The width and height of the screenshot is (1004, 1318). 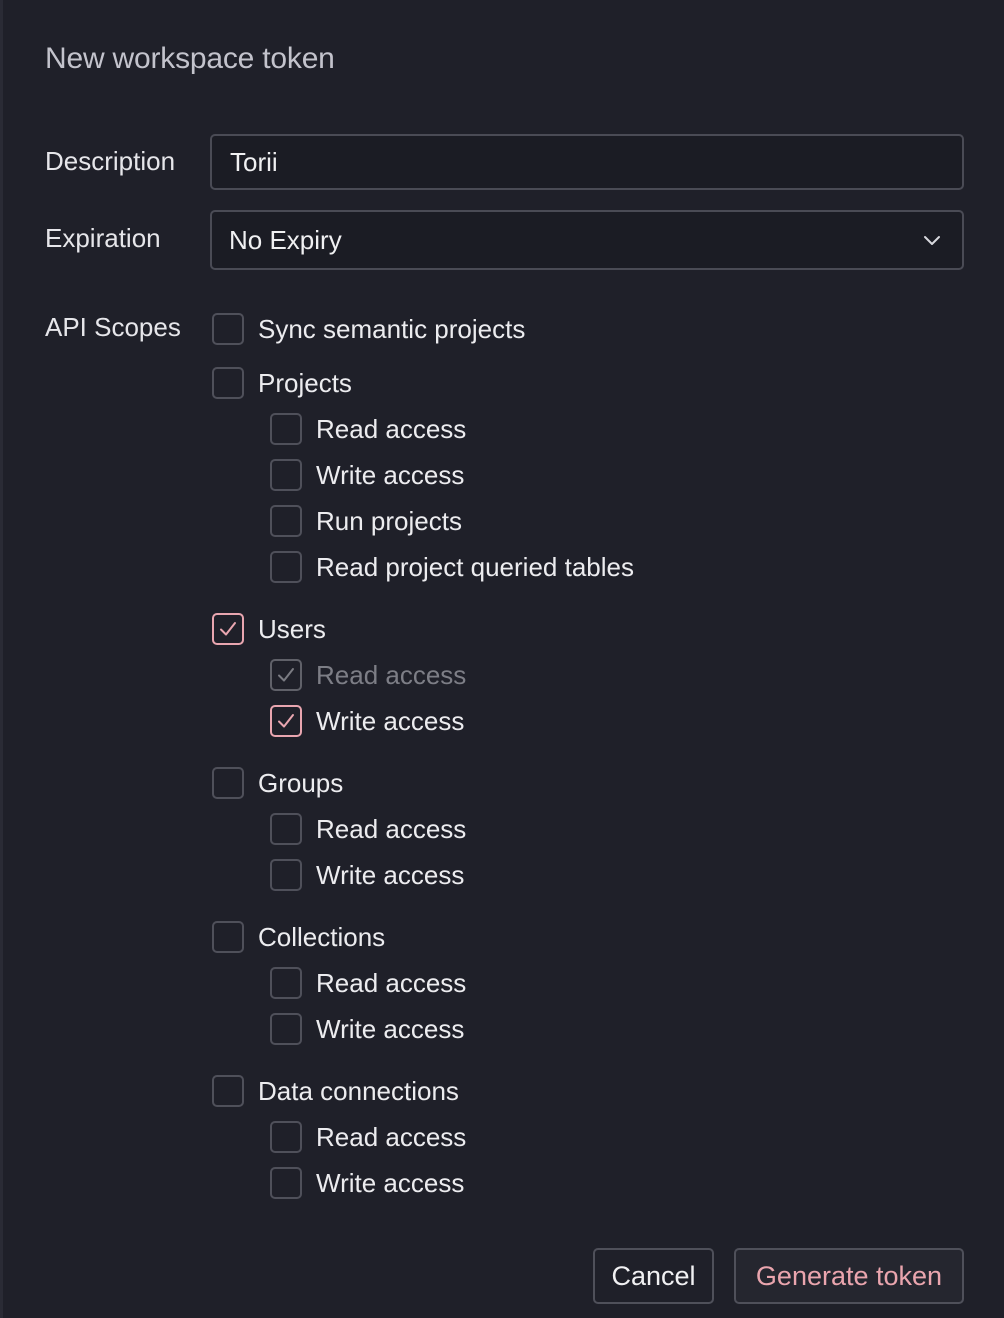 I want to click on expiration-select: No Expiry, so click(x=587, y=240).